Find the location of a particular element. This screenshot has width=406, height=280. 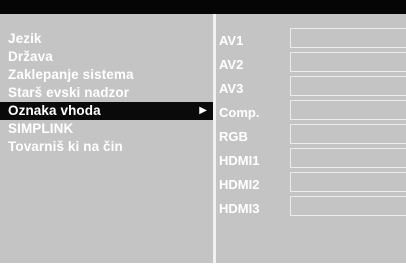

input-row-av3: AV3 is located at coordinates (311, 88).